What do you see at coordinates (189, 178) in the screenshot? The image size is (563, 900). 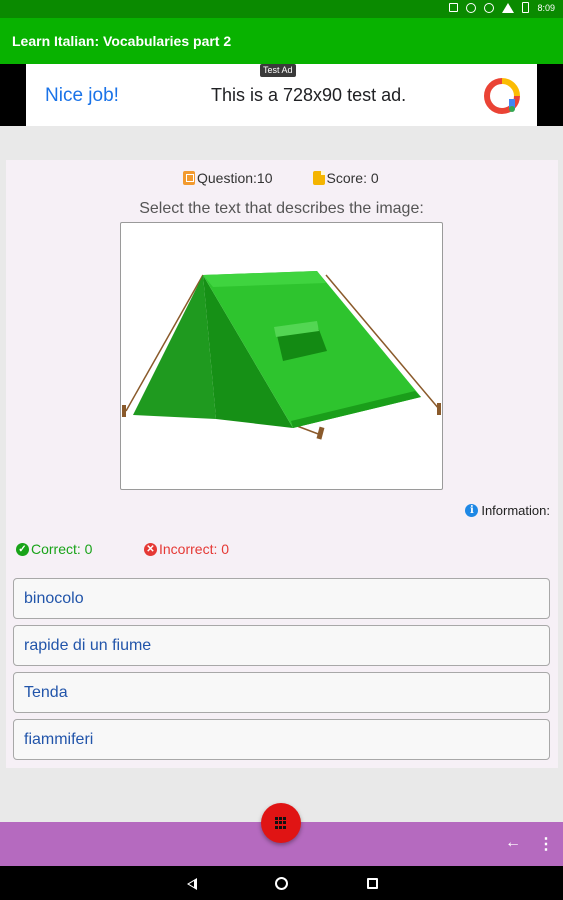 I see `question-icon` at bounding box center [189, 178].